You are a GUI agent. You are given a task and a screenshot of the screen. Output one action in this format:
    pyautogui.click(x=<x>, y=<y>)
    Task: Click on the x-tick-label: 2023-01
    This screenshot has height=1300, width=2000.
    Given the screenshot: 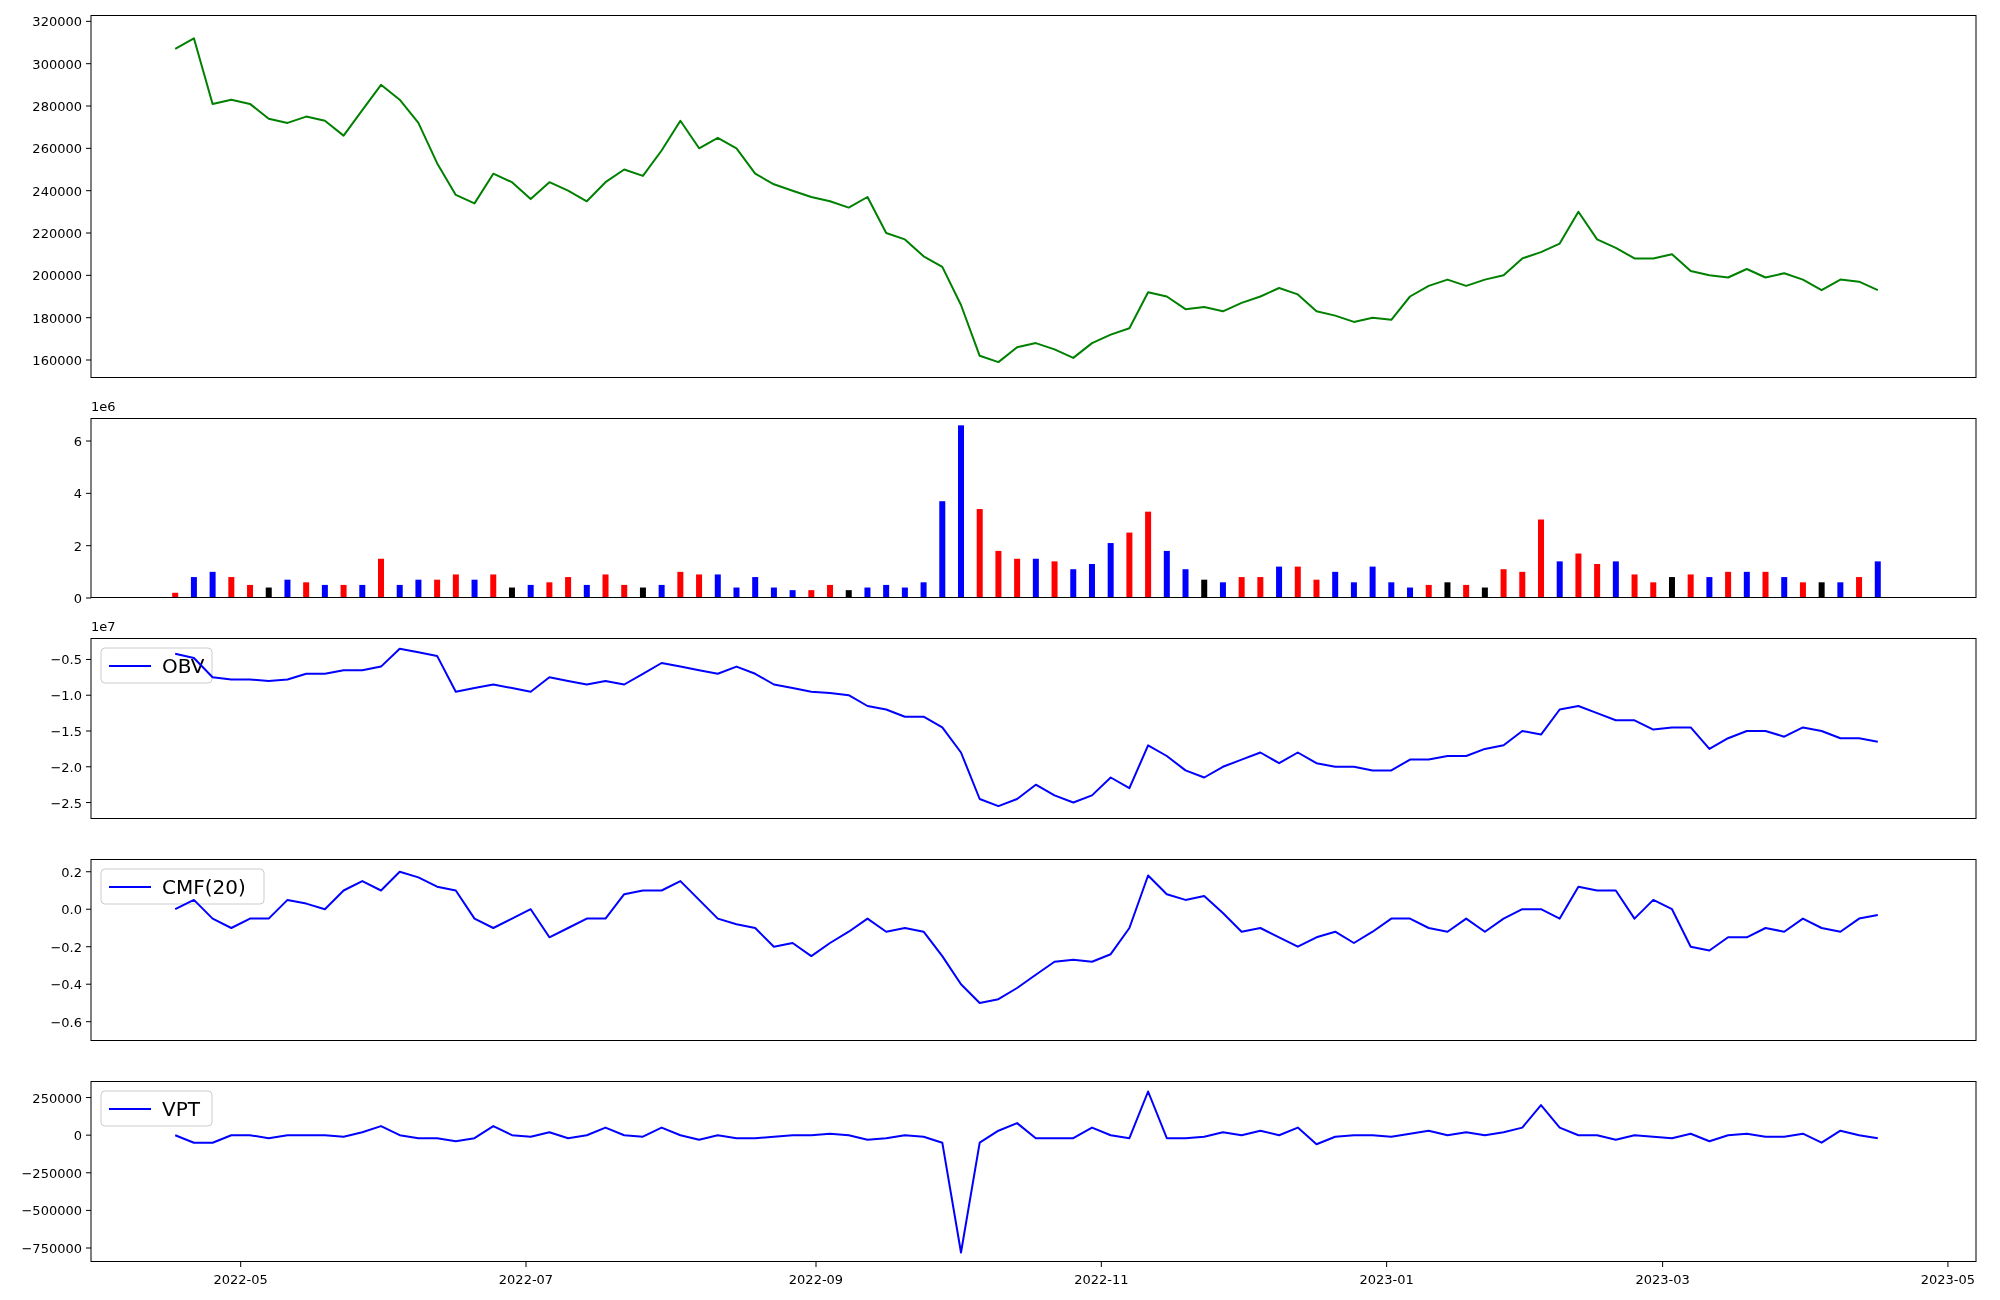 What is the action you would take?
    pyautogui.click(x=1386, y=1279)
    